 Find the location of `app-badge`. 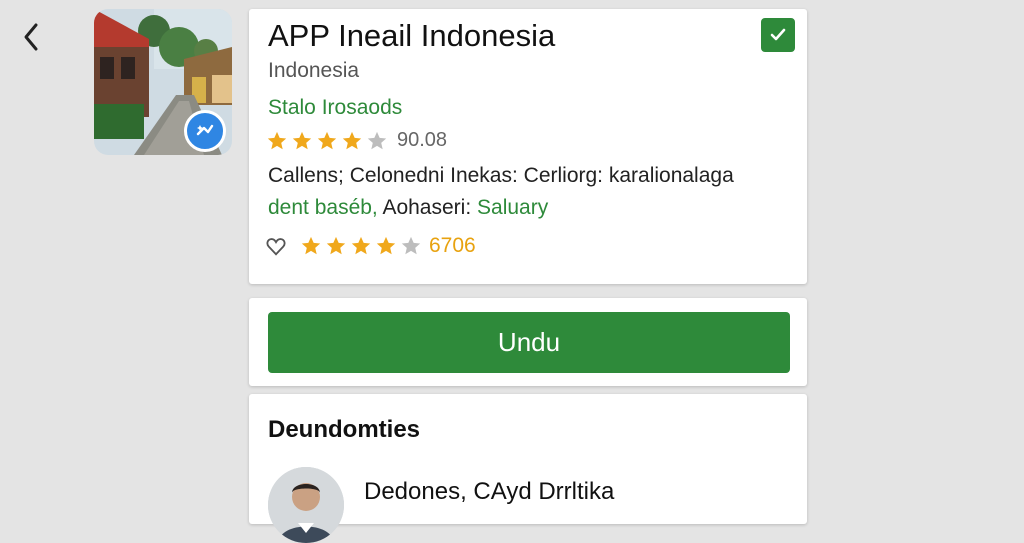

app-badge is located at coordinates (205, 131).